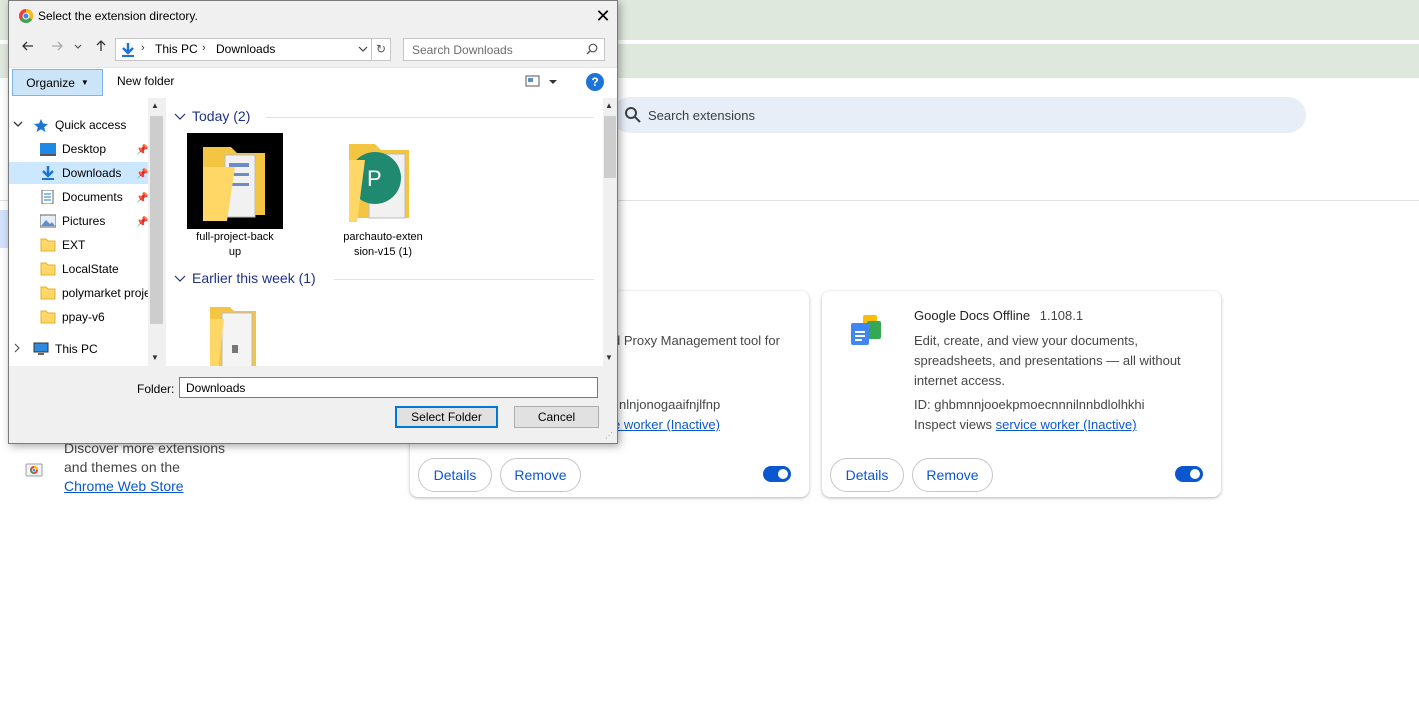 The image size is (1419, 718). I want to click on extension-title: Google Docs Offline, so click(972, 315).